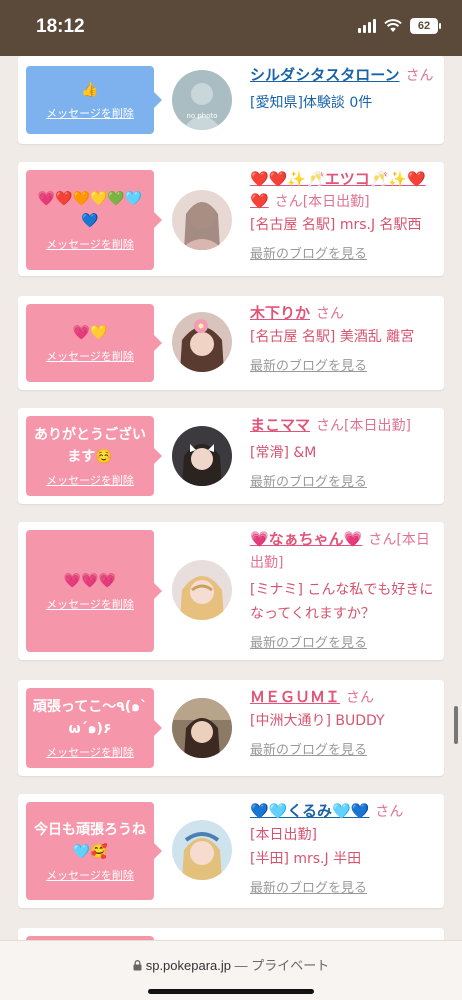 The image size is (462, 1000). I want to click on wifi-icon, so click(393, 25).